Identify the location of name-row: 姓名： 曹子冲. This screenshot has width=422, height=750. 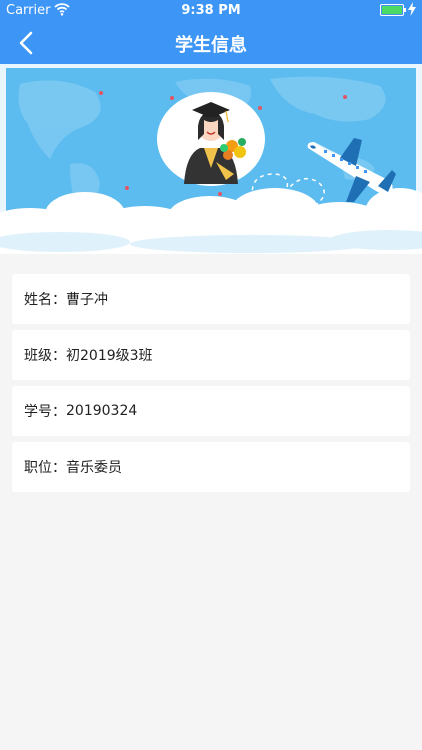
(211, 299).